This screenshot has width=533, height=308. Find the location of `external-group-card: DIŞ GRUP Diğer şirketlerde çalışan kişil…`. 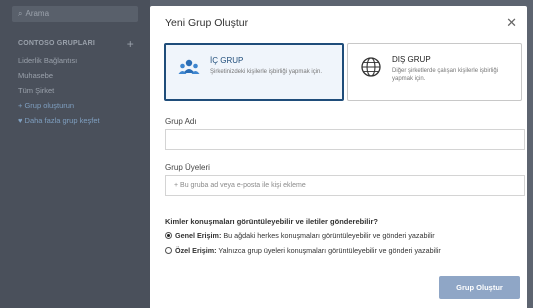

external-group-card: DIŞ GRUP Diğer şirketlerde çalışan kişil… is located at coordinates (434, 72).